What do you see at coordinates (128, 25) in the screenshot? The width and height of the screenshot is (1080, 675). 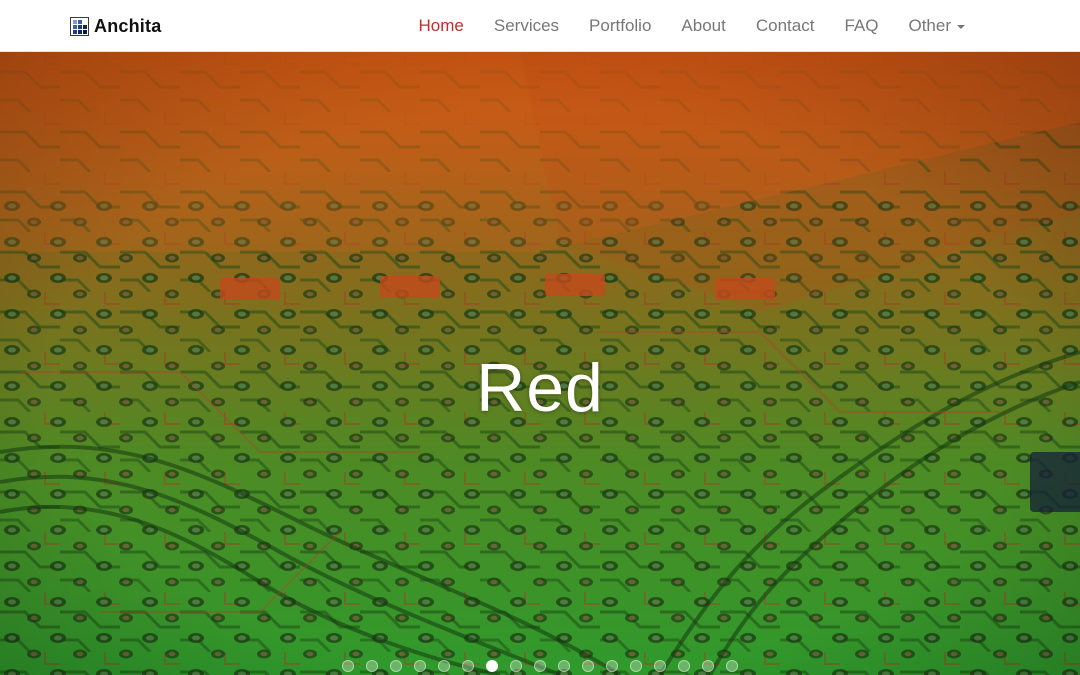 I see `brand-name: Anchita` at bounding box center [128, 25].